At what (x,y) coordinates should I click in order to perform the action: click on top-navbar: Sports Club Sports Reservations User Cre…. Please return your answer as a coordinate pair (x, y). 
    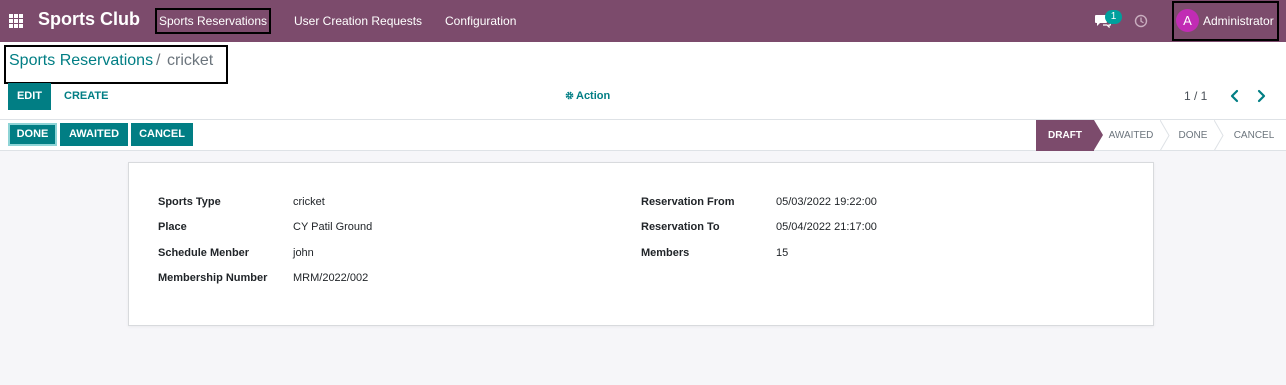
    Looking at the image, I should click on (643, 21).